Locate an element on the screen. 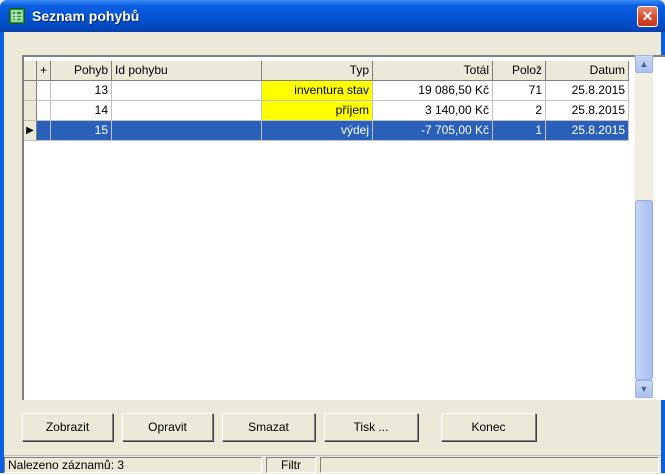  table-icon is located at coordinates (17, 16).